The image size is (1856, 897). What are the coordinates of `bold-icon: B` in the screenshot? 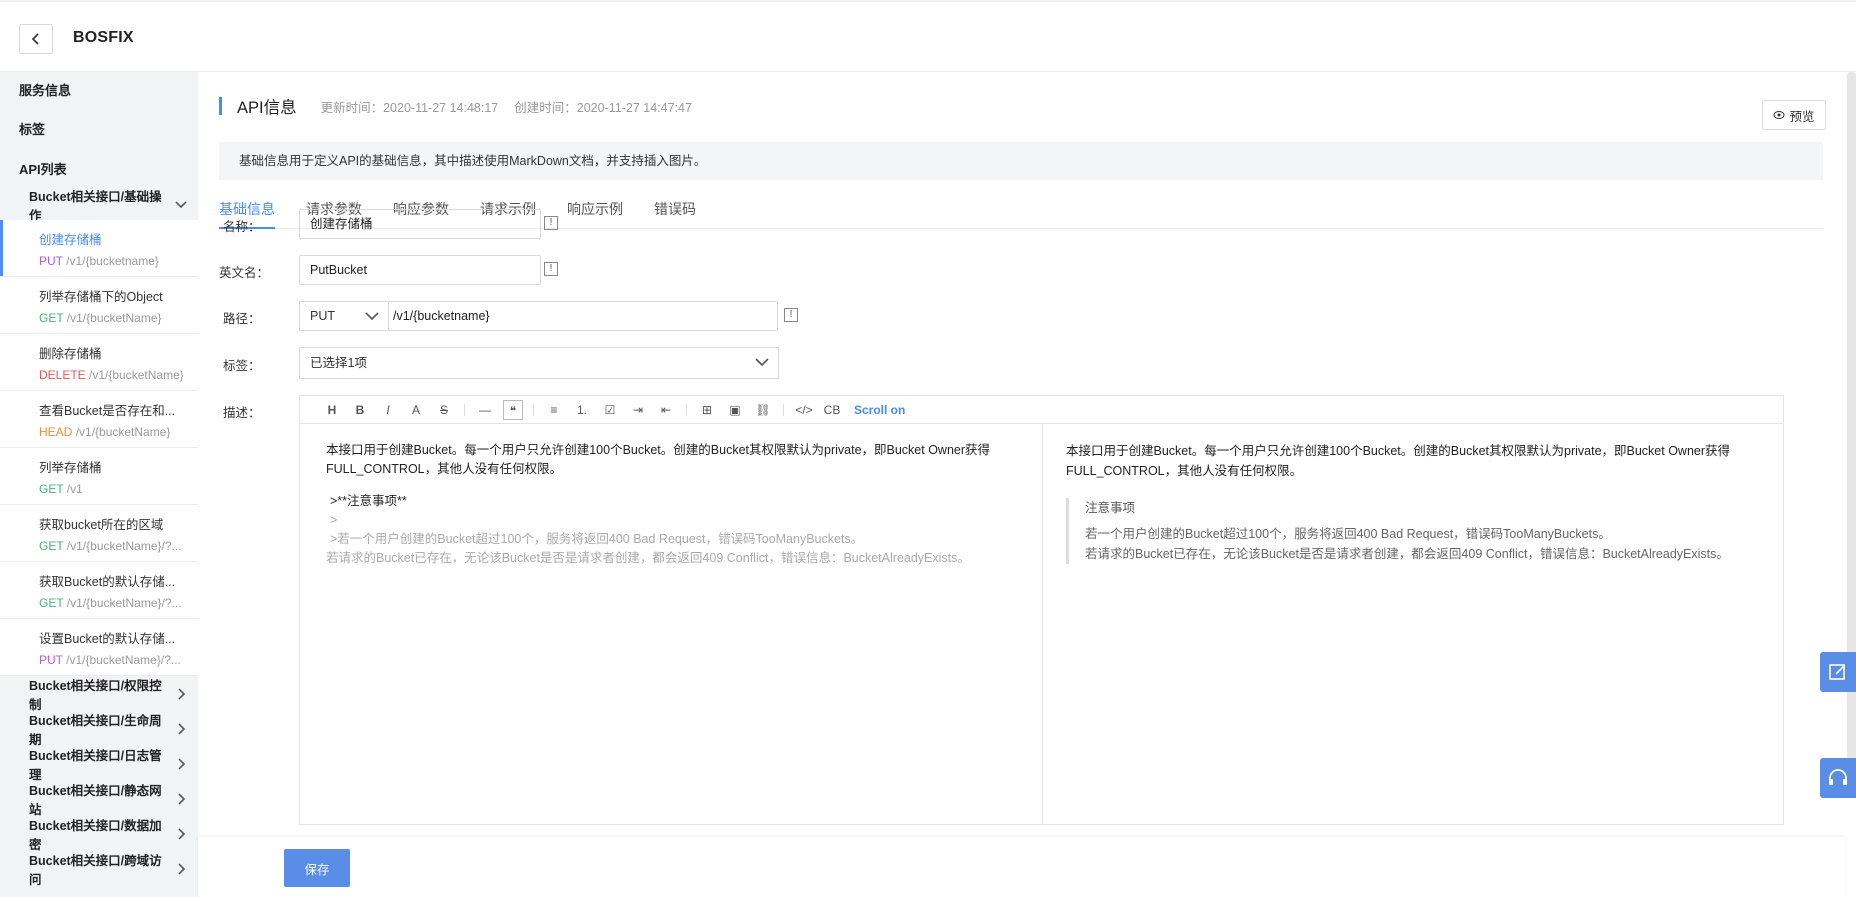 It's located at (360, 410).